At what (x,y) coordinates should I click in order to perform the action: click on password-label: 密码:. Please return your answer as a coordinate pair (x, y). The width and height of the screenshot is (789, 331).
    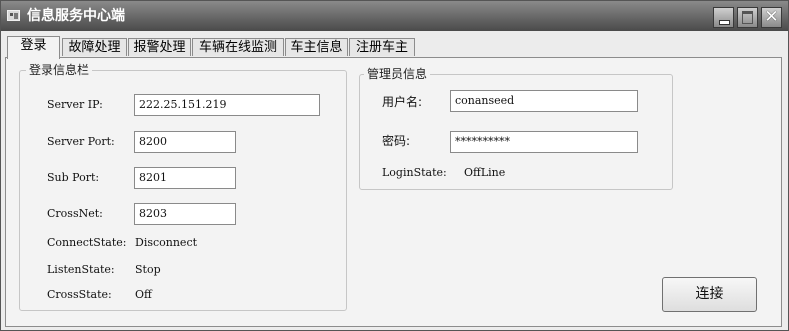
    Looking at the image, I should click on (396, 141).